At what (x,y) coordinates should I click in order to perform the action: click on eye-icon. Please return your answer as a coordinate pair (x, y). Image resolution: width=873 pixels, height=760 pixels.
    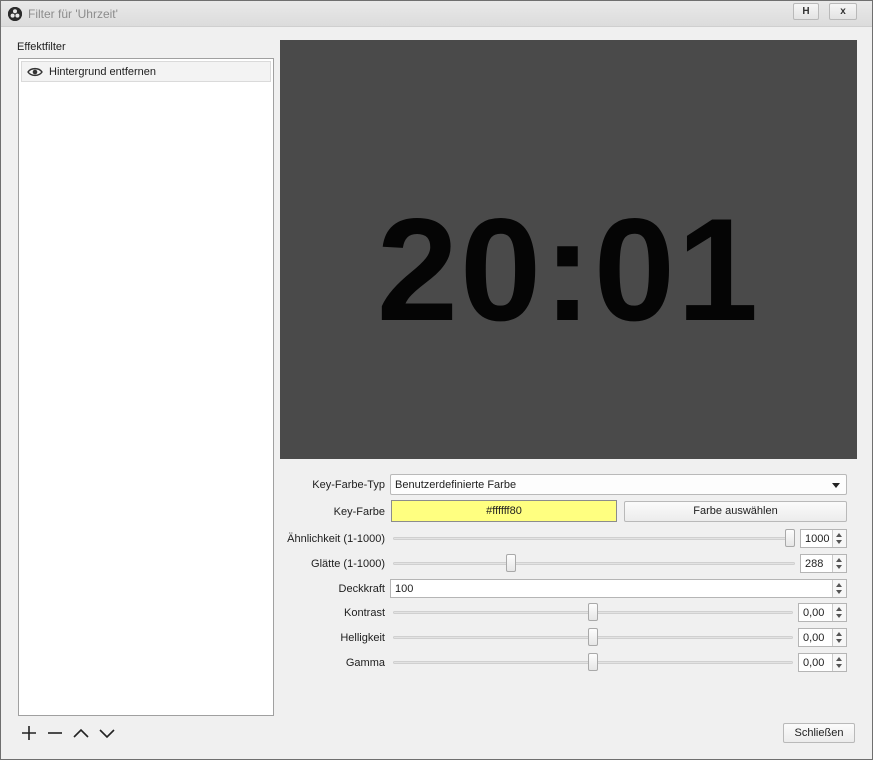
    Looking at the image, I should click on (35, 72).